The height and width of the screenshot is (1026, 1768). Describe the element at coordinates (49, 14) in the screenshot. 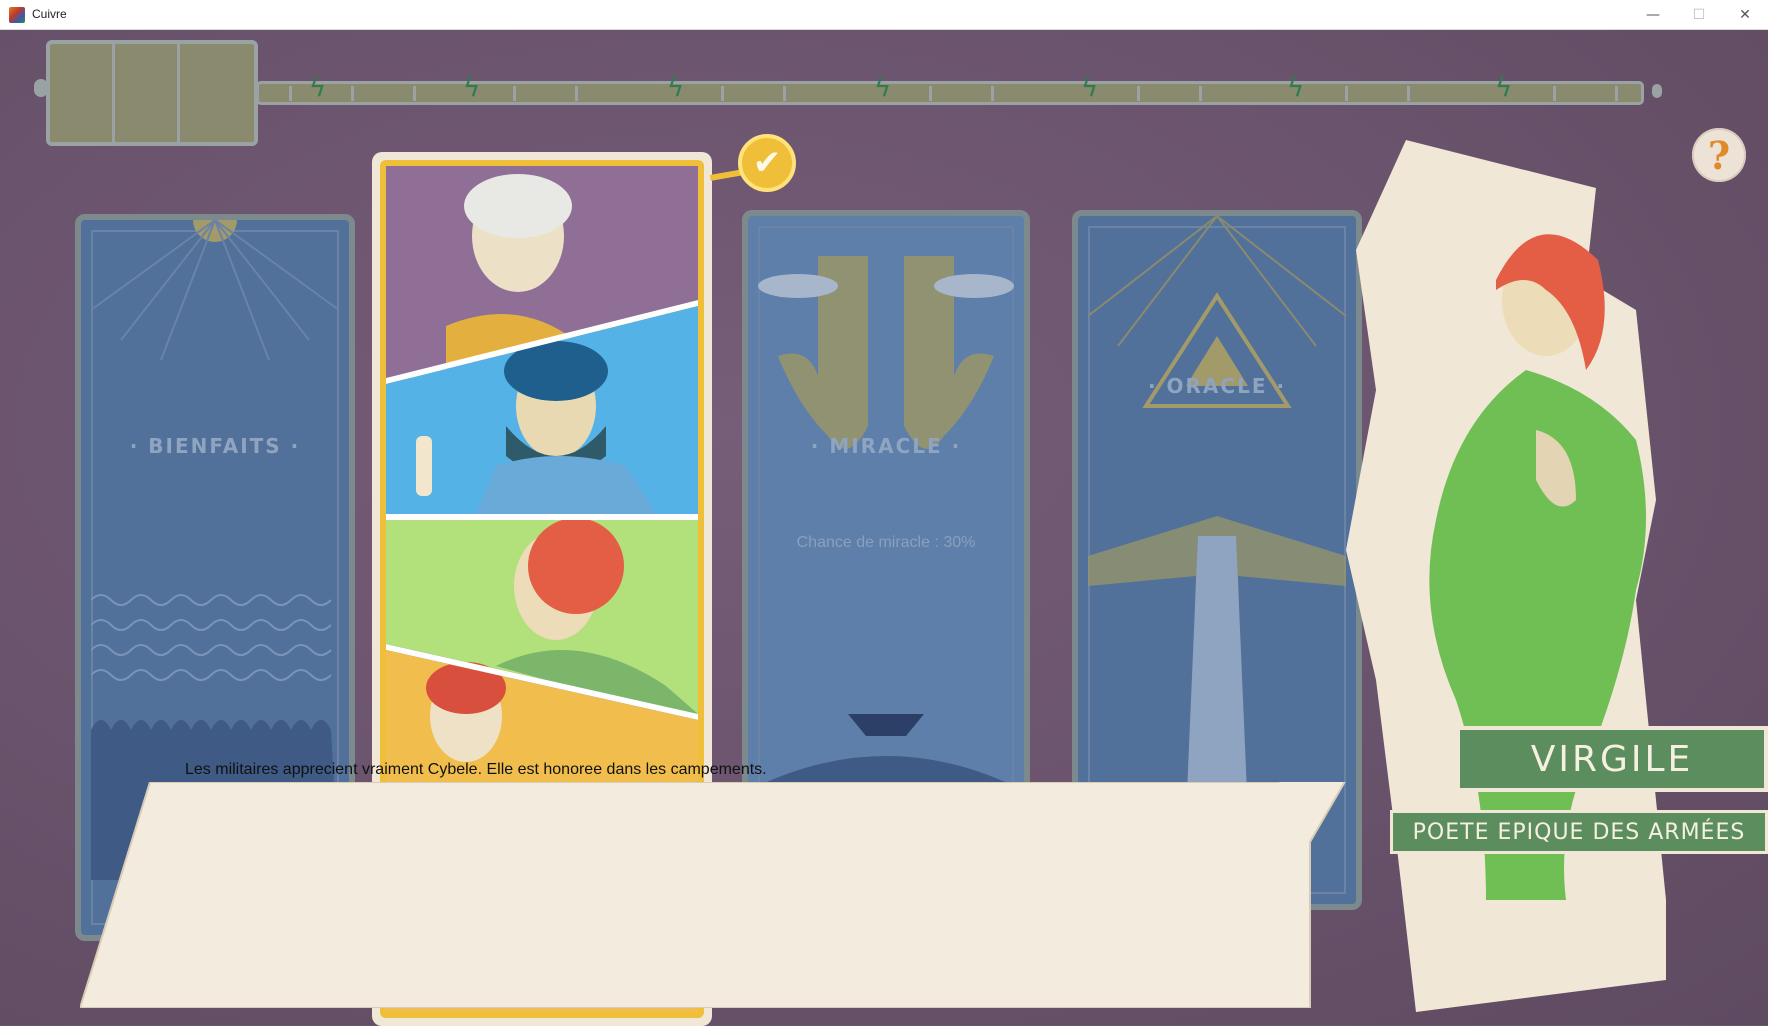

I see `window-title: Cuivre` at that location.